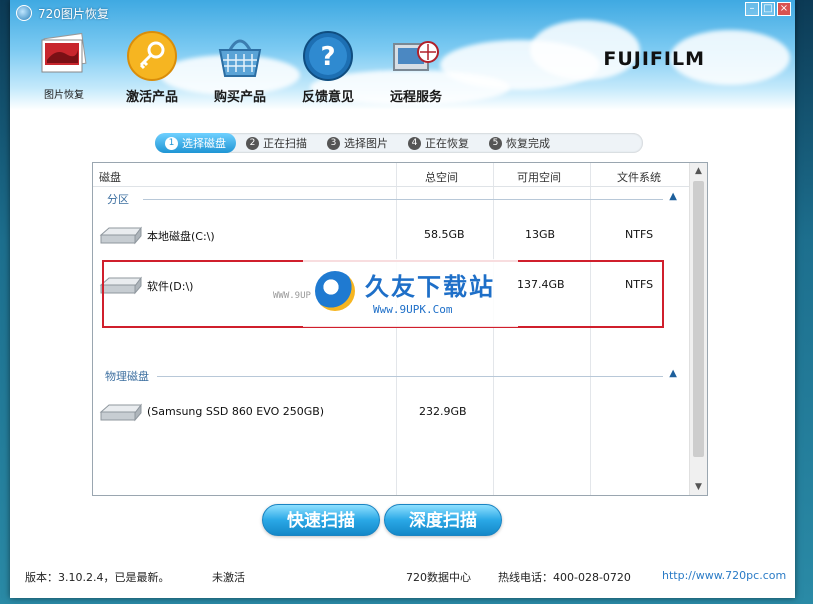 This screenshot has width=813, height=604. I want to click on basket-icon, so click(240, 56).